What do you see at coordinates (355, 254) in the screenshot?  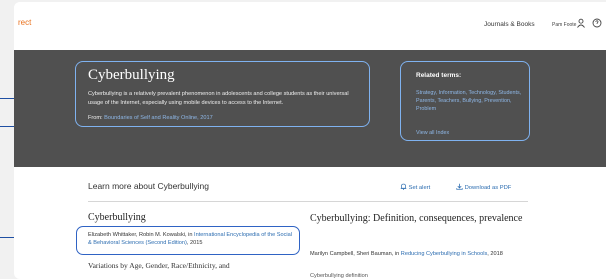 I see `article-authors: Marilyn Campbell, Sheri Bauman, in` at bounding box center [355, 254].